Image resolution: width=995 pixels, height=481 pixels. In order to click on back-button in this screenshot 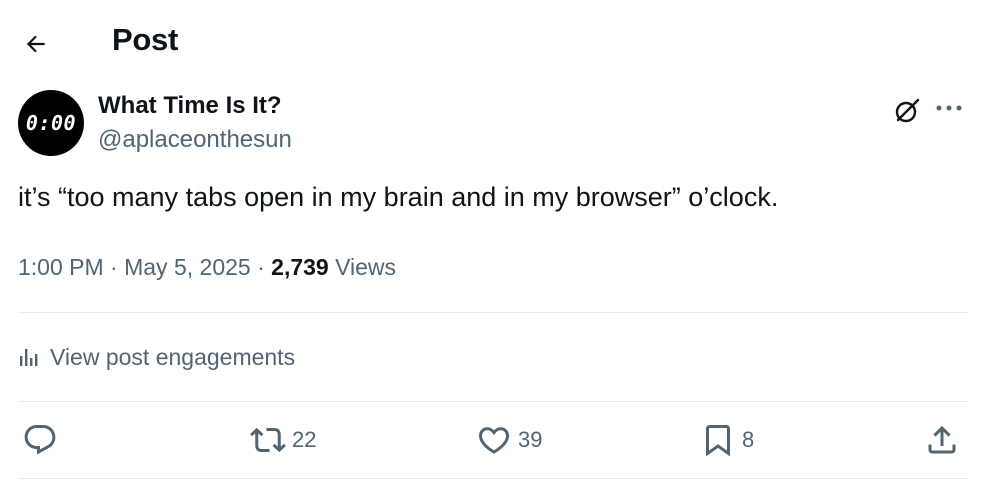, I will do `click(36, 44)`.